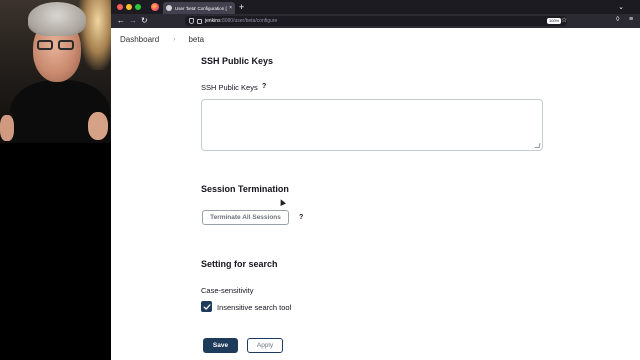  I want to click on breadcrumb-dashboard: Dashboard, so click(139, 39).